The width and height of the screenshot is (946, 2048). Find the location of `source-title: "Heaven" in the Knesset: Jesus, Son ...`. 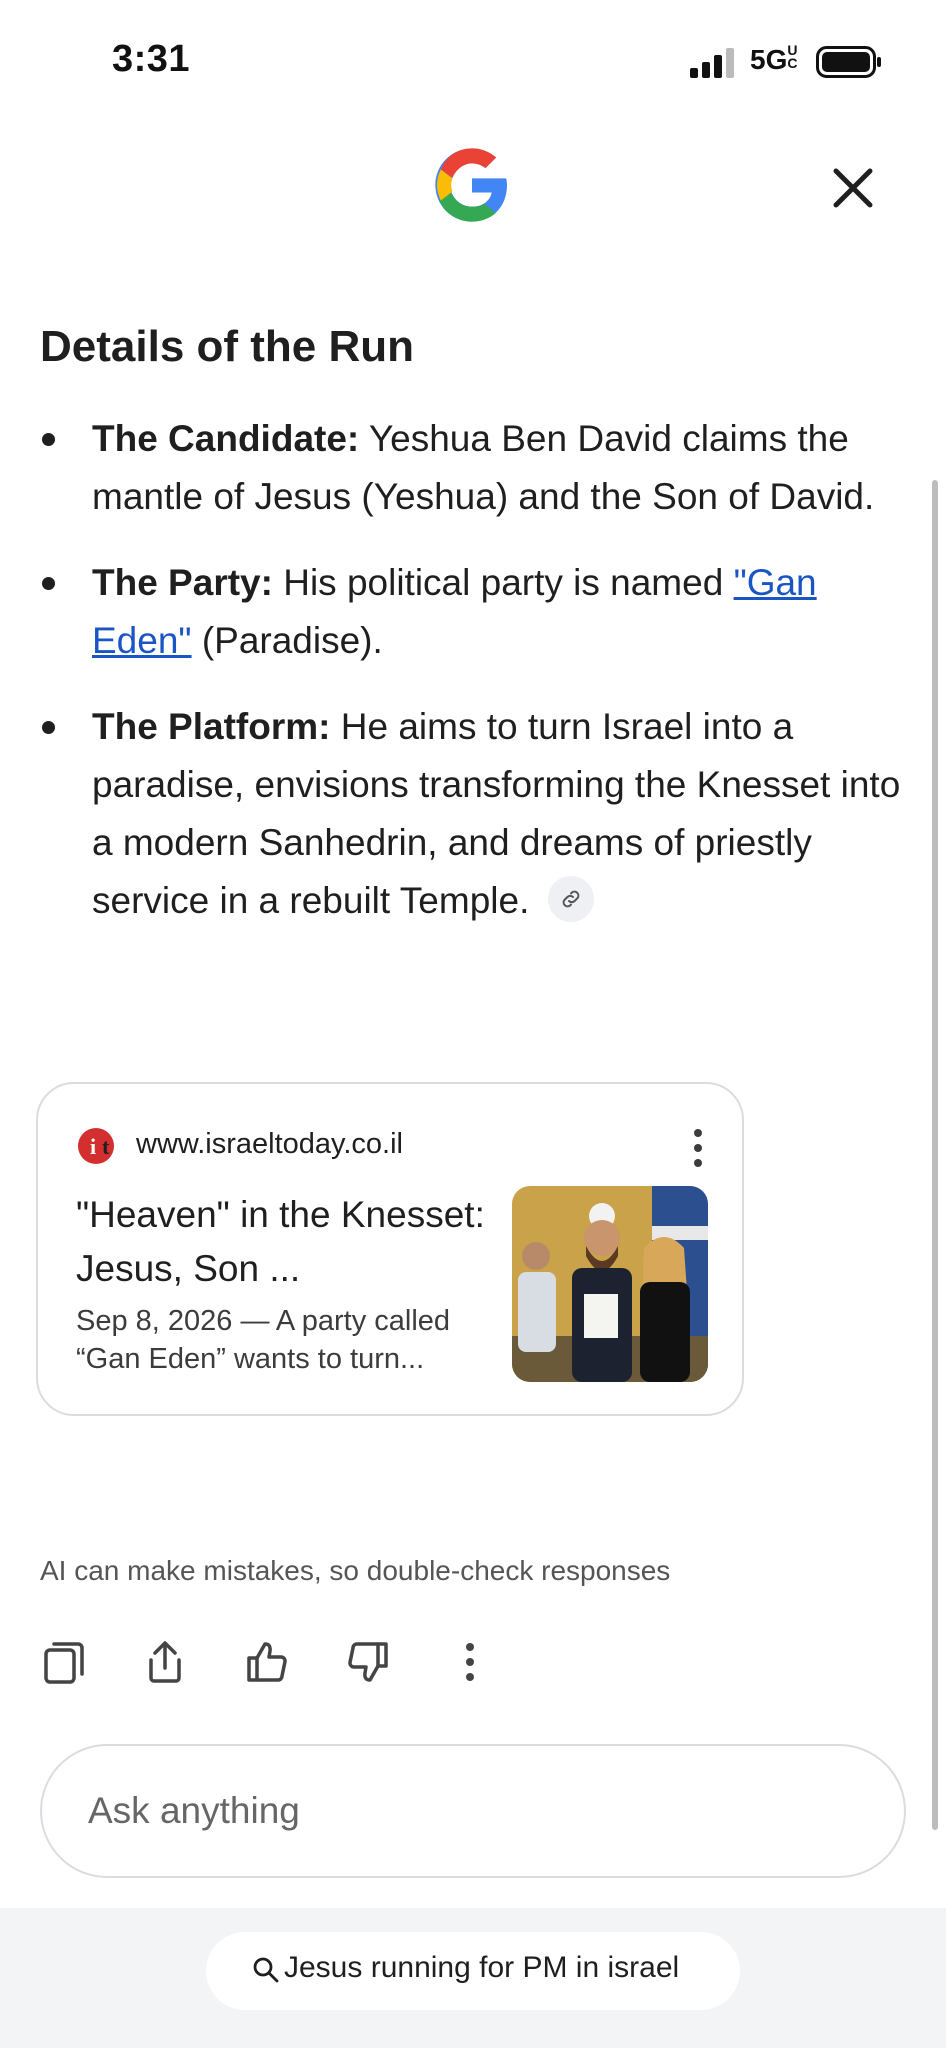

source-title: "Heaven" in the Knesset: Jesus, Son ... is located at coordinates (286, 1242).